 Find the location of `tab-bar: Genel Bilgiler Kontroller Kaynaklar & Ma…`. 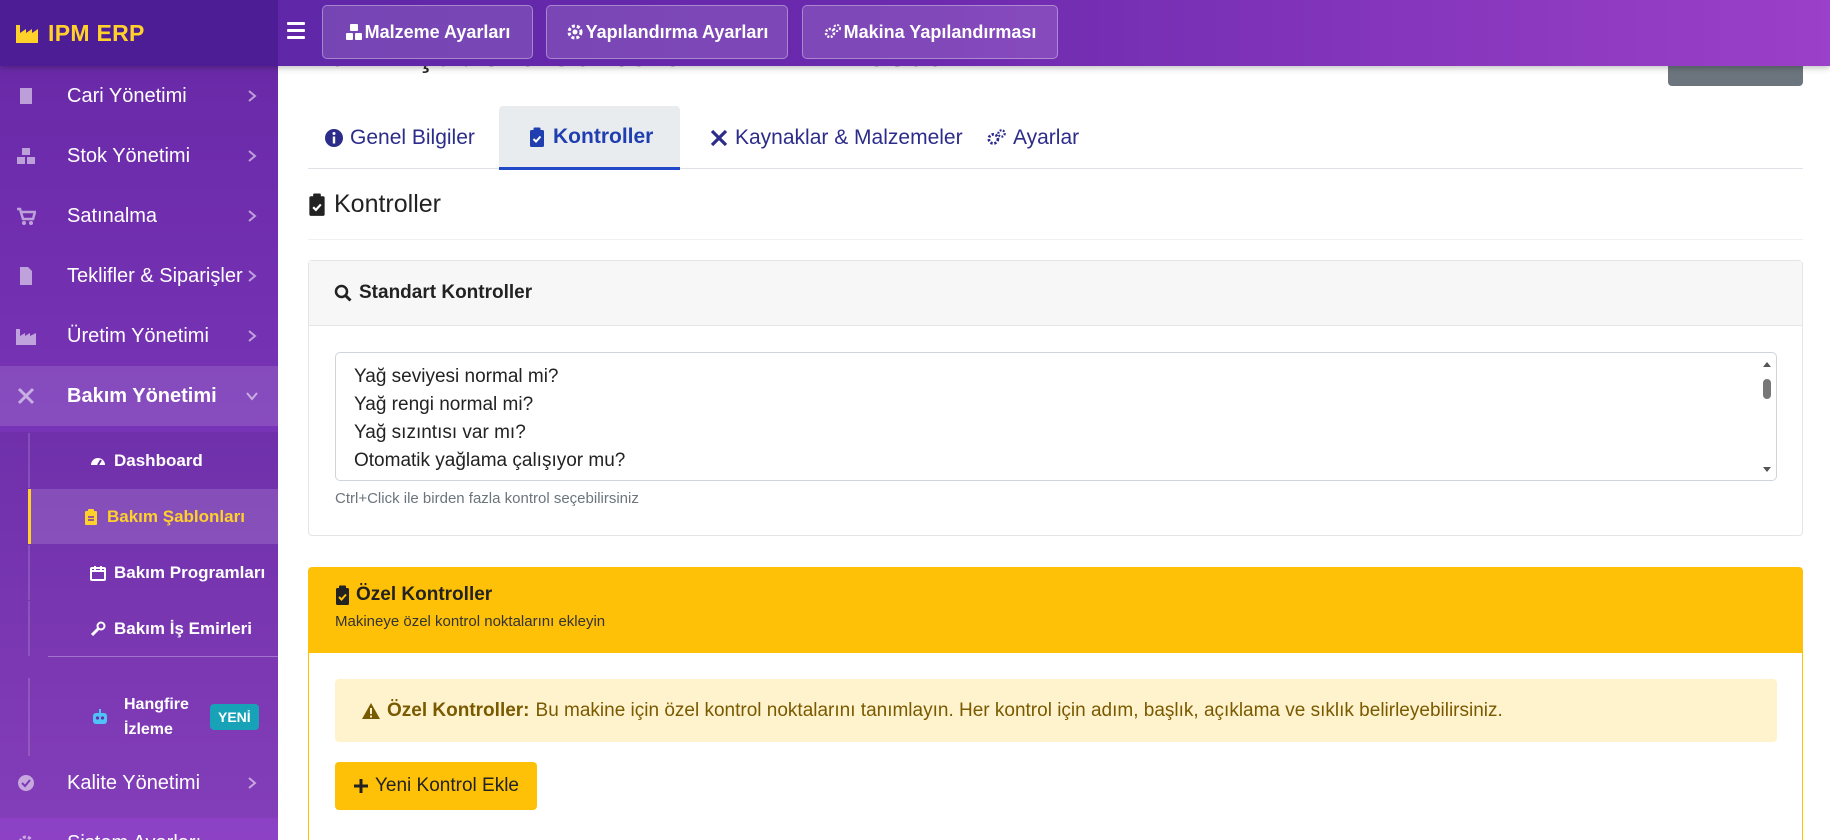

tab-bar: Genel Bilgiler Kontroller Kaynaklar & Ma… is located at coordinates (1055, 138).